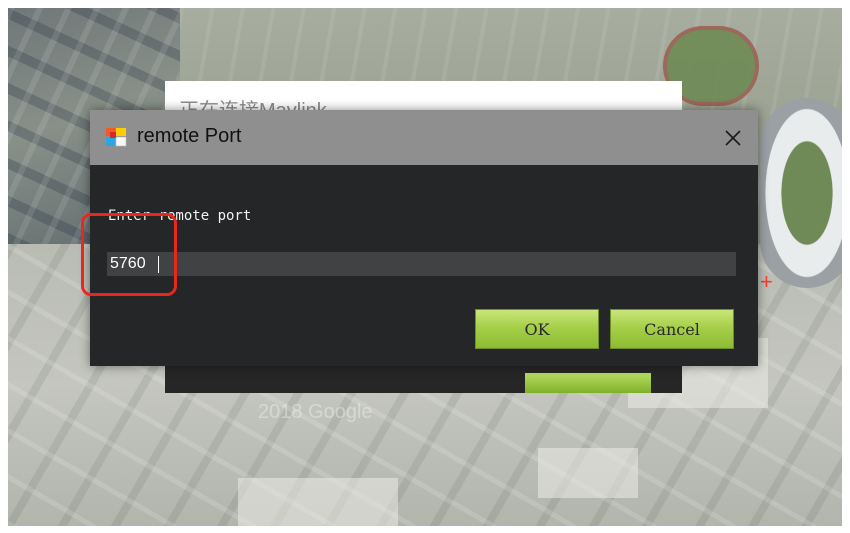 This screenshot has width=850, height=533. I want to click on cancel-button: Cancel, so click(672, 329).